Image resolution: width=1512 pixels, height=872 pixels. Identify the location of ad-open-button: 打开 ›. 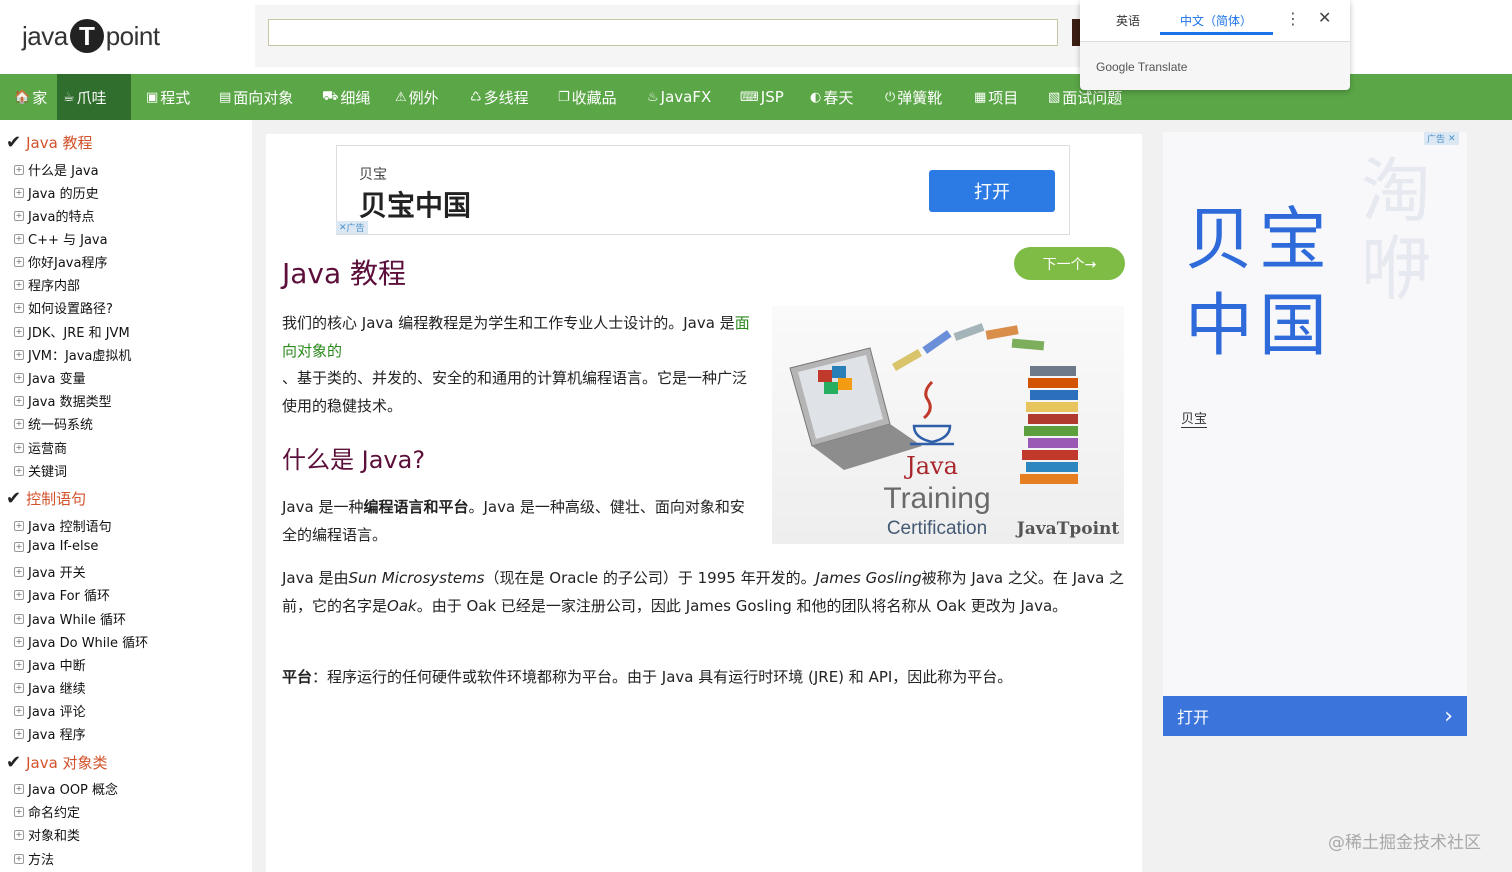
(1315, 716).